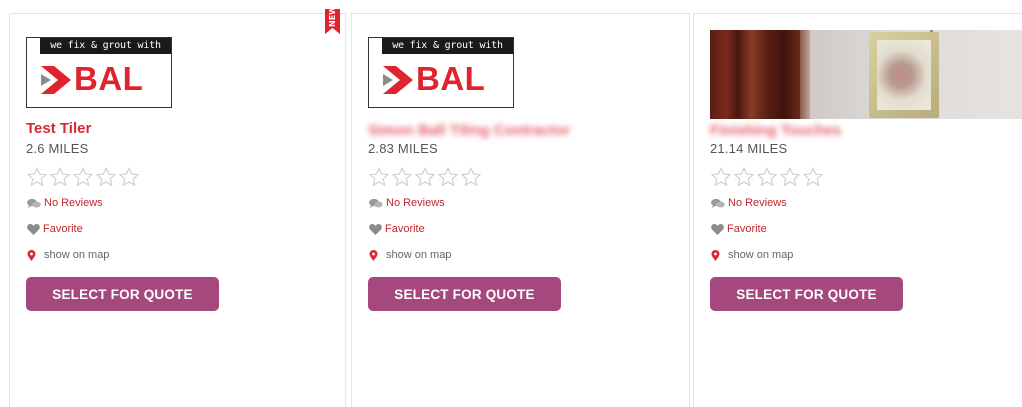 The image size is (1022, 407). I want to click on distance-label: 2.6 MILES, so click(57, 148).